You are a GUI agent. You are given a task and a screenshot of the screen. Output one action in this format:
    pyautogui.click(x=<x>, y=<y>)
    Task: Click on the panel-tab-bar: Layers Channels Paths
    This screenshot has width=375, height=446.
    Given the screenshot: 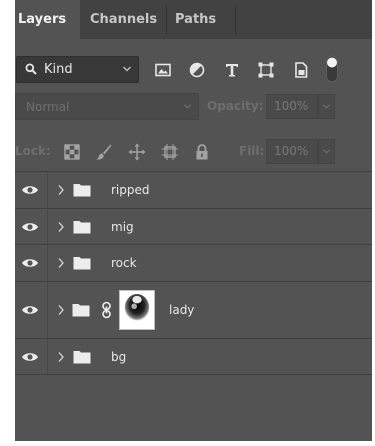 What is the action you would take?
    pyautogui.click(x=193, y=19)
    